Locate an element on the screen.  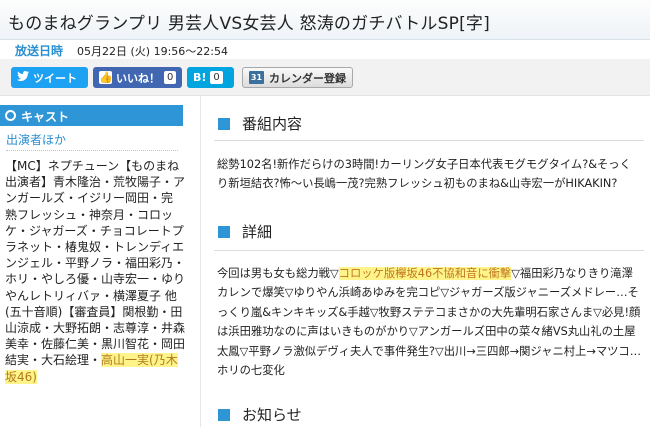
detail-section-title: 詳細 is located at coordinates (257, 232).